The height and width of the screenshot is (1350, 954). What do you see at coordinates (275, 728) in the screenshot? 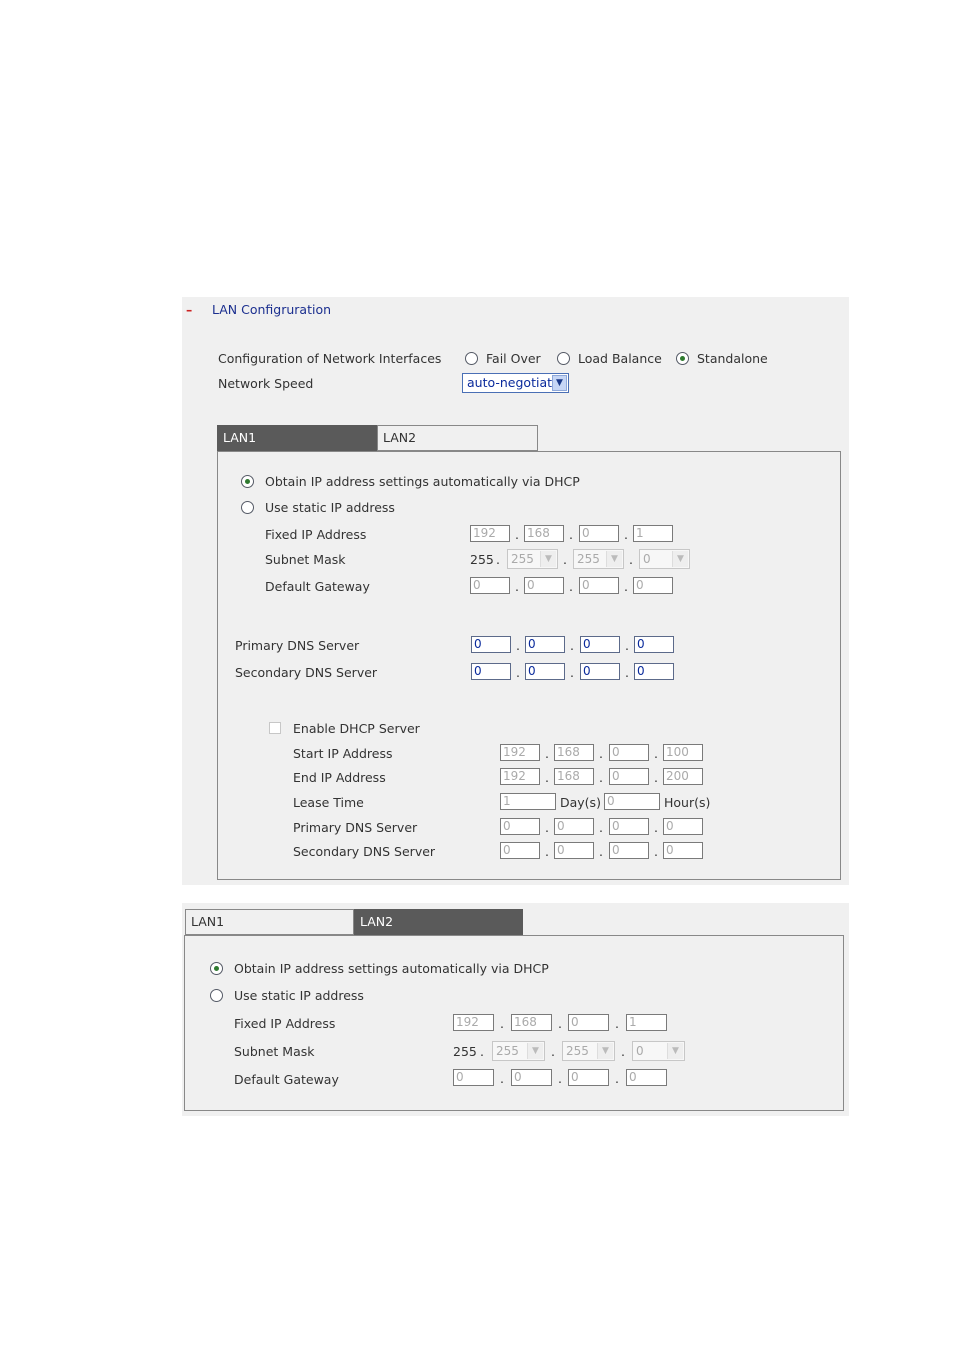
I see `enable-dhcp-checkbox` at bounding box center [275, 728].